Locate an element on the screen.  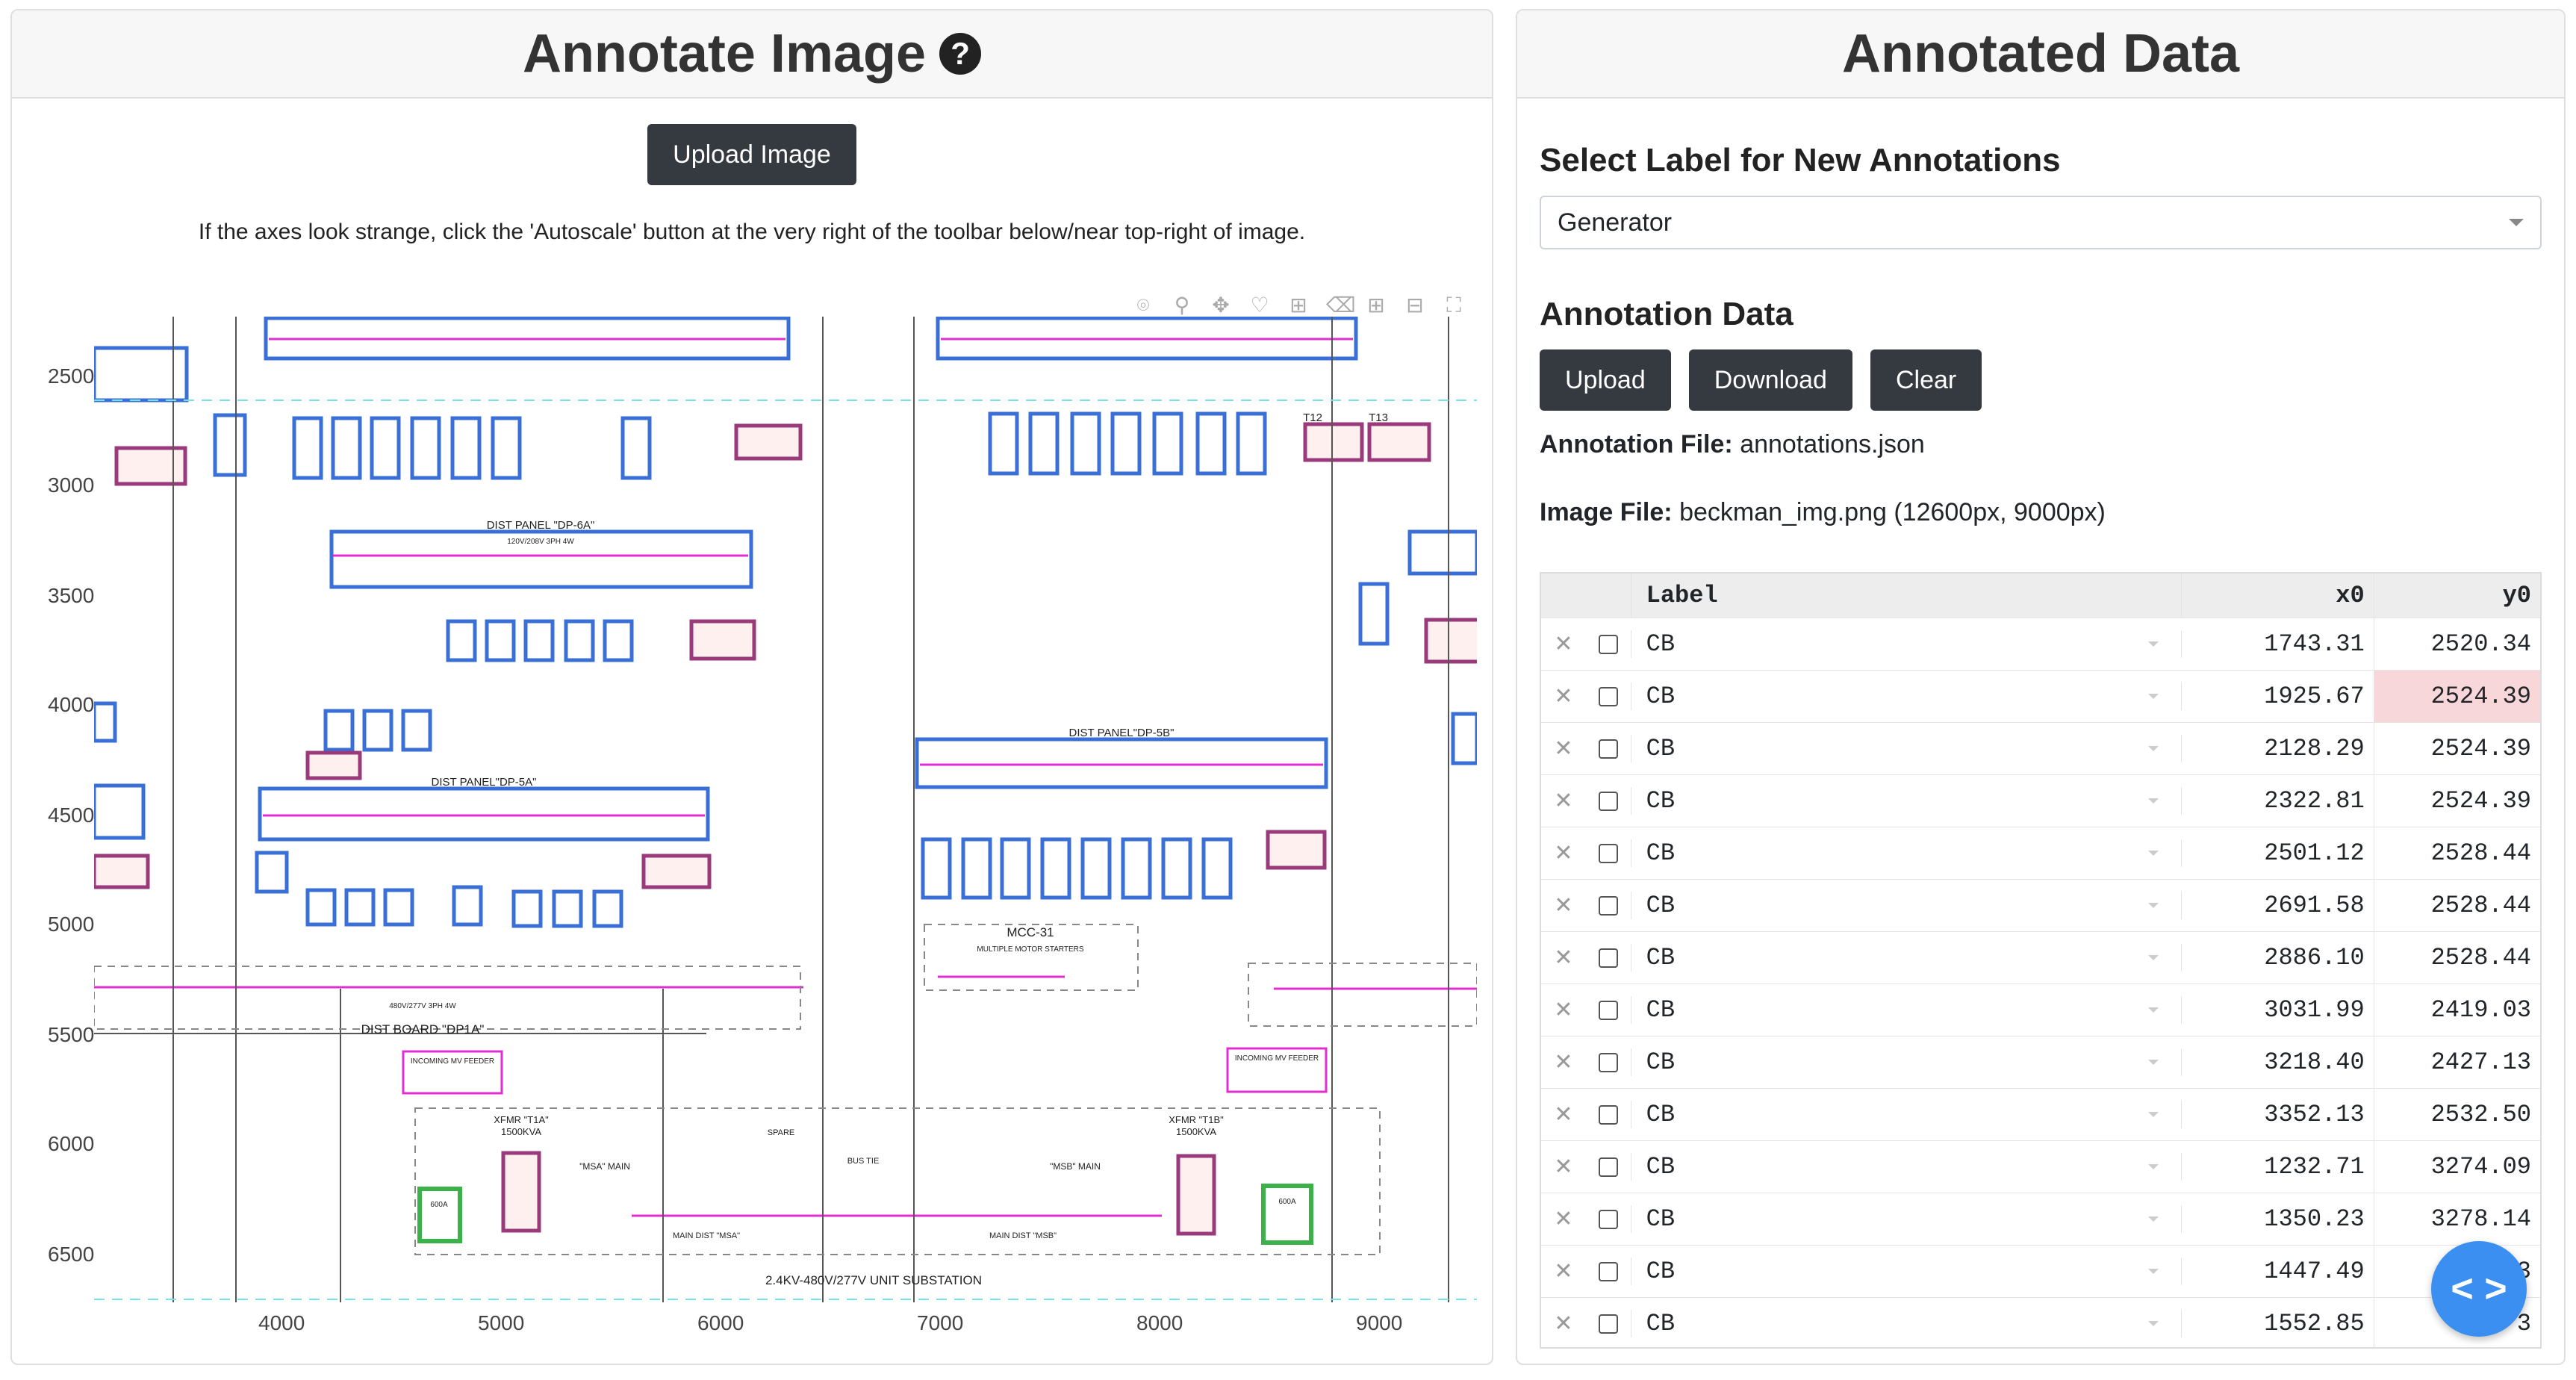
table-row: ✕ CB 1350.23 3278.14 is located at coordinates (2040, 1219).